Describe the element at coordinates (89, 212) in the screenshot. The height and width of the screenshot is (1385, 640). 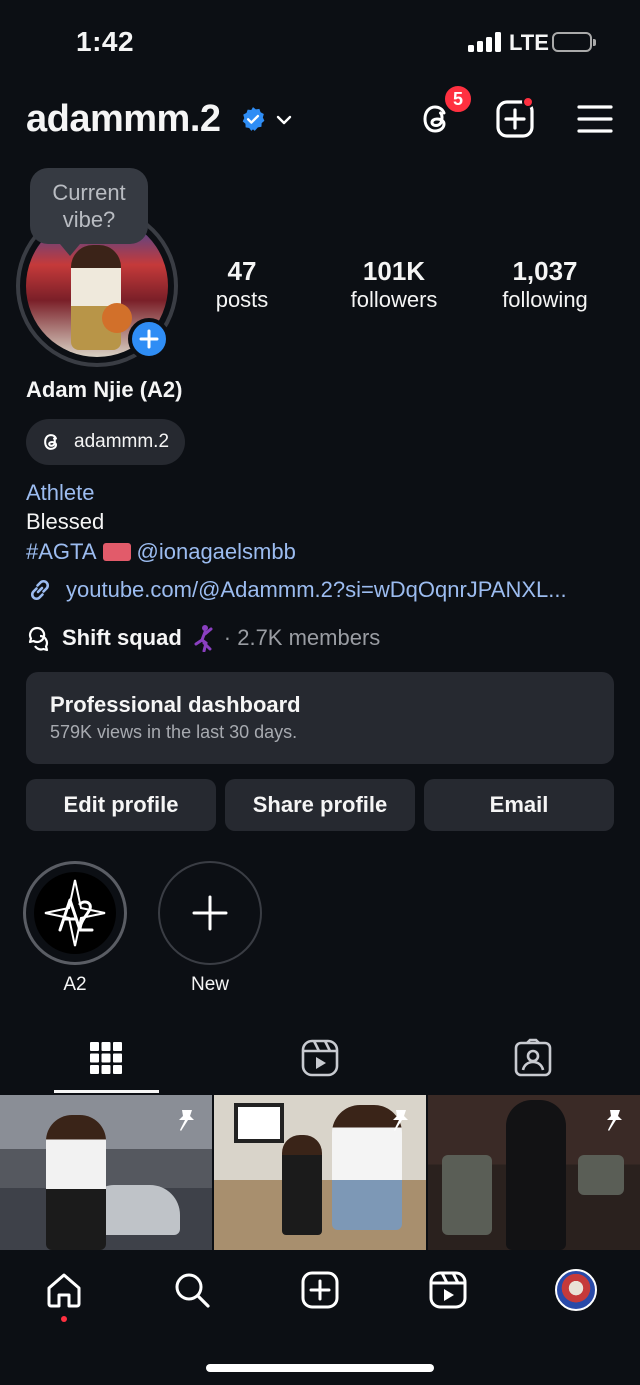
I see `avatar-note-tooltip: Current vibe?` at that location.